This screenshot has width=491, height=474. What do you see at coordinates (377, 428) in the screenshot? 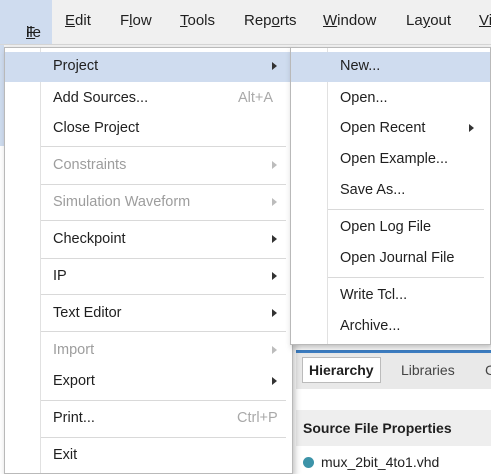
I see `source-file-properties-title: Source File Properties` at bounding box center [377, 428].